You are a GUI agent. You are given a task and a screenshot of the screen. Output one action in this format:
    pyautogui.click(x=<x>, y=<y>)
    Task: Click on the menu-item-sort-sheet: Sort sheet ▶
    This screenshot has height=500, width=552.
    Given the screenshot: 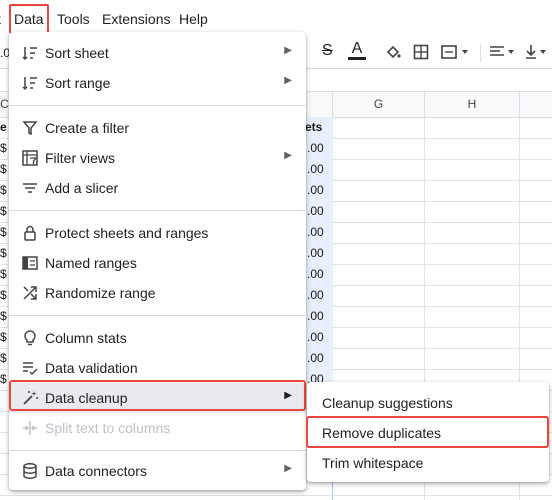 What is the action you would take?
    pyautogui.click(x=157, y=53)
    